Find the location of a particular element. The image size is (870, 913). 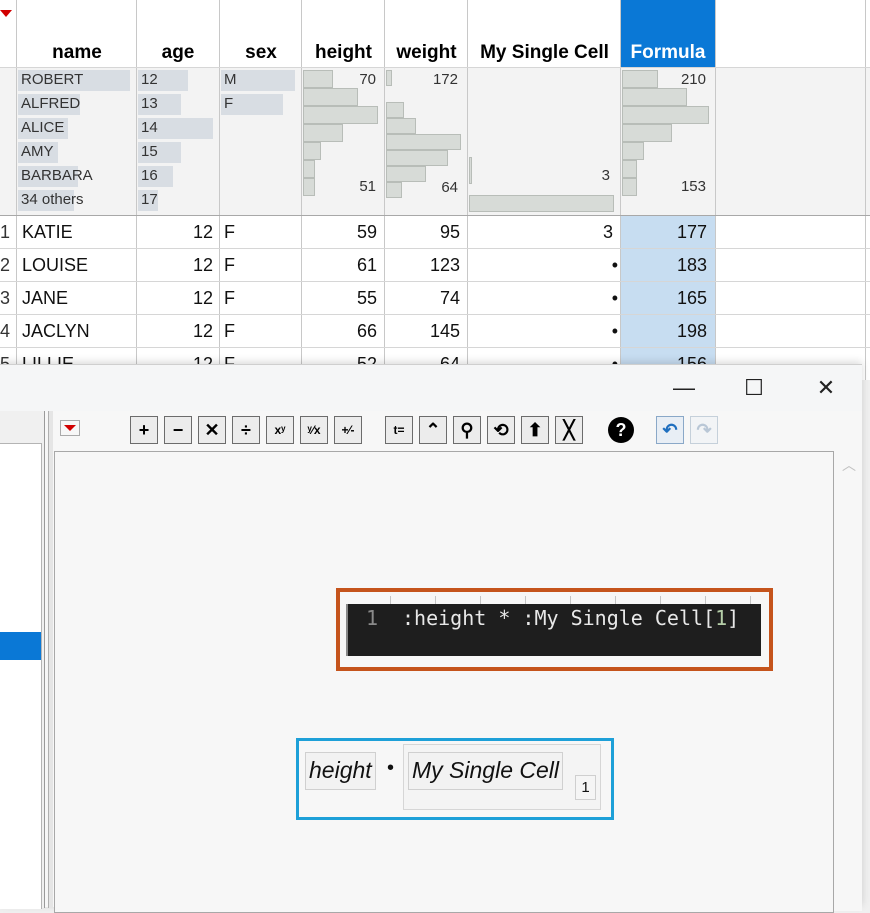

term-my-single-cell: My Single Cell is located at coordinates (485, 771).